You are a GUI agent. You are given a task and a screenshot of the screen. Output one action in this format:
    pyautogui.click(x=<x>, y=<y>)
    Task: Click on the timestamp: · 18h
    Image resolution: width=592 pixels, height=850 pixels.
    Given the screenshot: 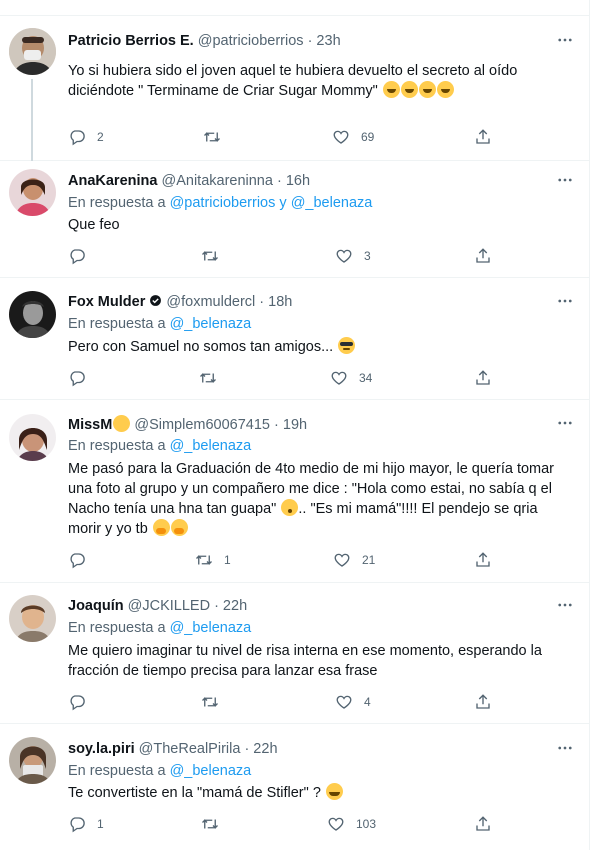 What is the action you would take?
    pyautogui.click(x=275, y=302)
    